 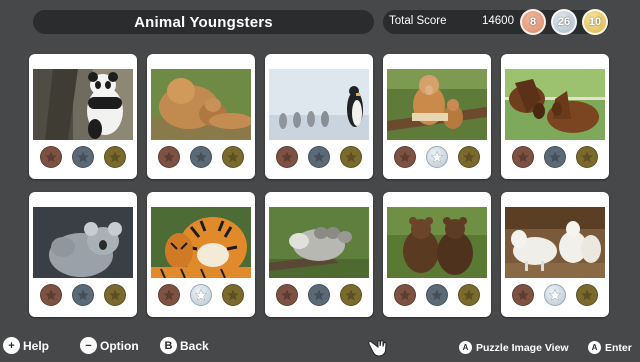 I want to click on minus-button-icon: −, so click(x=88, y=345).